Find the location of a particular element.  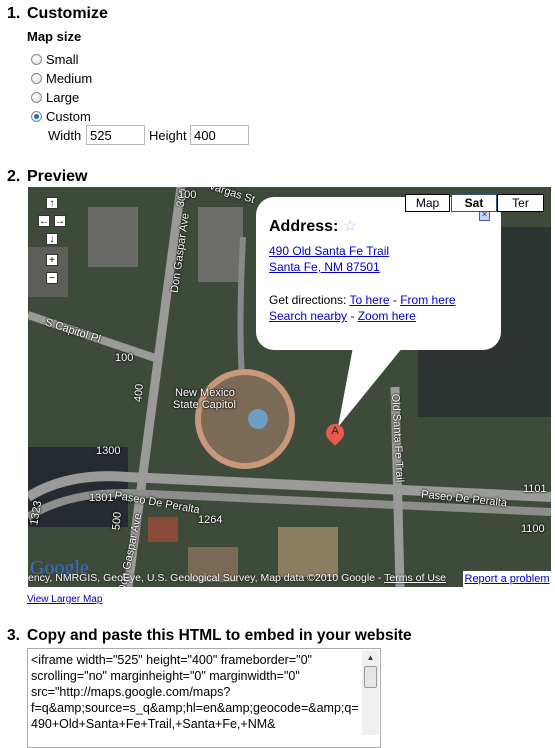

map-size-label: Map size is located at coordinates (54, 36).